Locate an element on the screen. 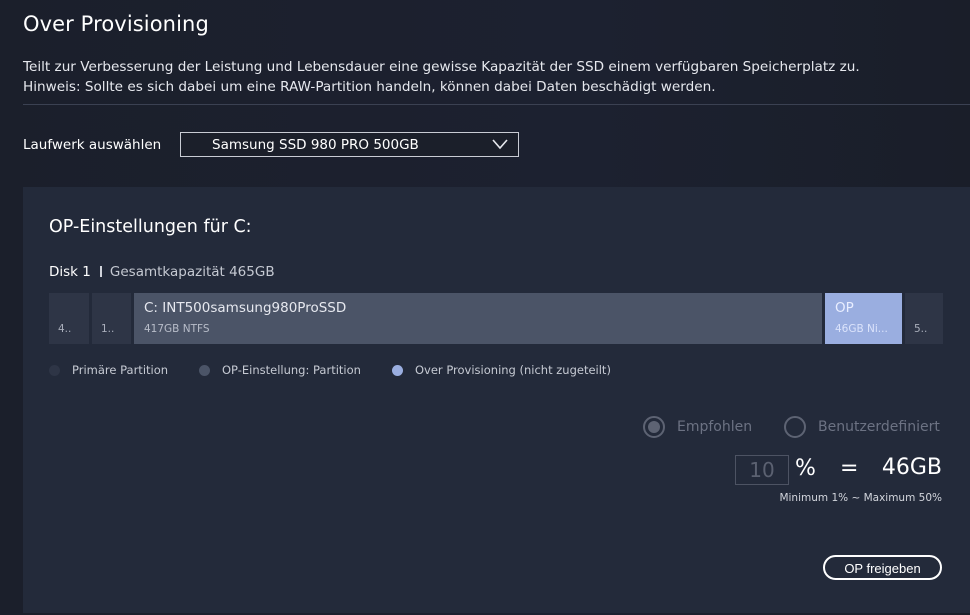  op-release-button: OP freigeben is located at coordinates (882, 567).